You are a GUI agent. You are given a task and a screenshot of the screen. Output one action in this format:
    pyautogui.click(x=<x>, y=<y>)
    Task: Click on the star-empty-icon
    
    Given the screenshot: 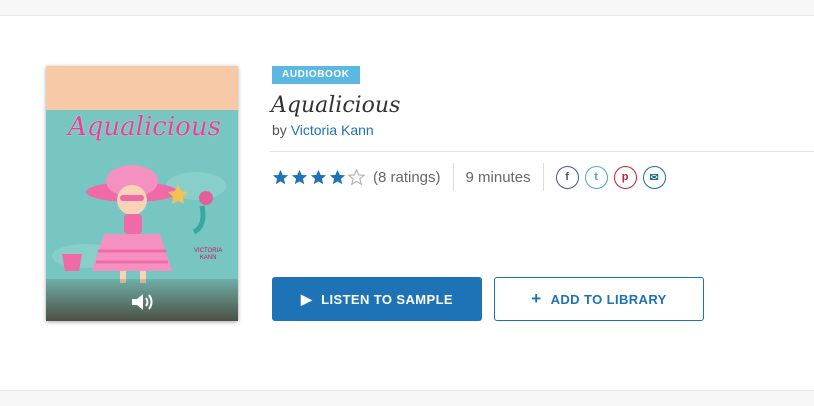 What is the action you would take?
    pyautogui.click(x=356, y=176)
    